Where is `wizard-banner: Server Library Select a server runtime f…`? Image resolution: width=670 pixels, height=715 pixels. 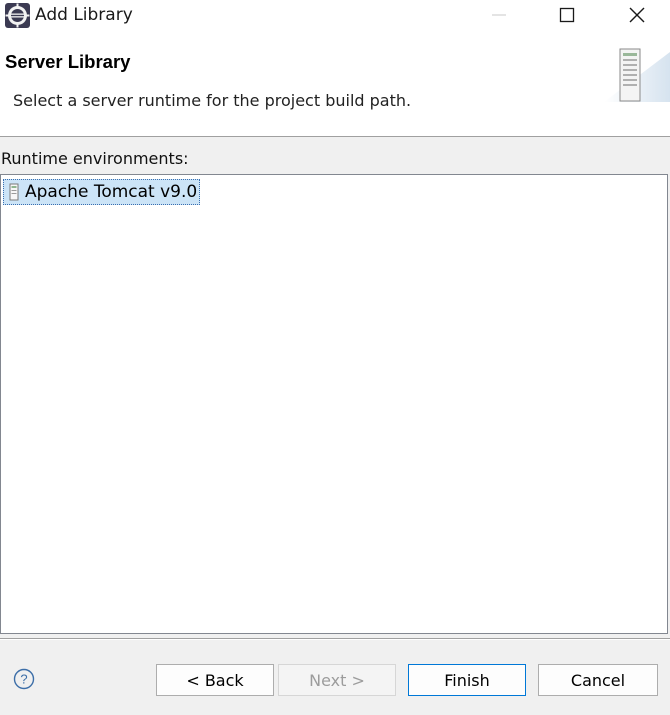
wizard-banner: Server Library Select a server runtime f… is located at coordinates (335, 84).